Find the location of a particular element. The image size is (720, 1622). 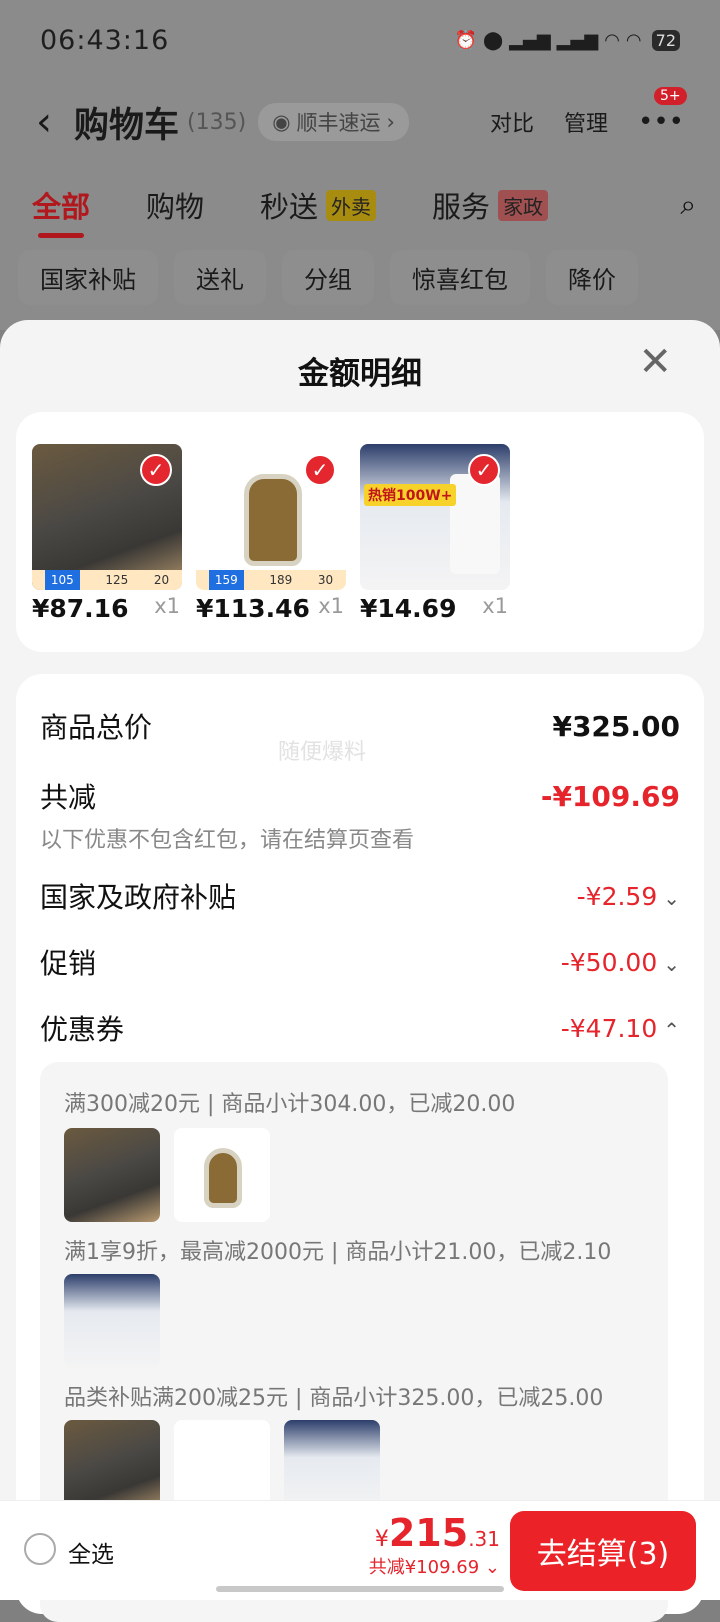

tab-service: 服务 家政 is located at coordinates (490, 205).